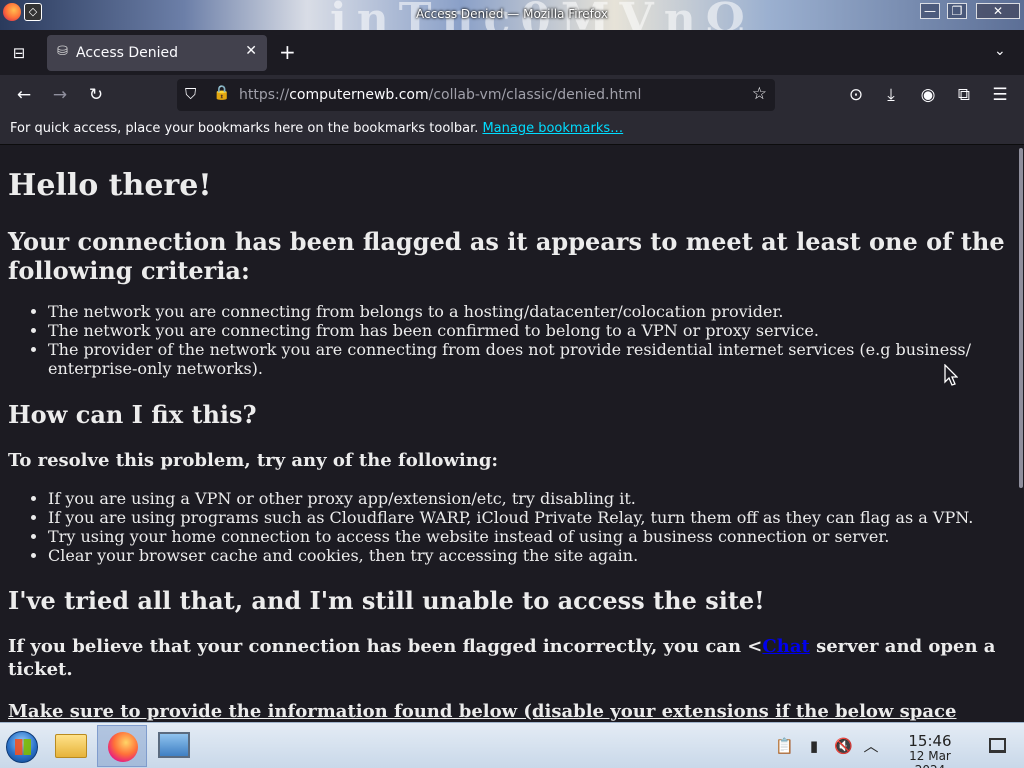  I want to click on show-hidden-icons-icon: ︿, so click(871, 746).